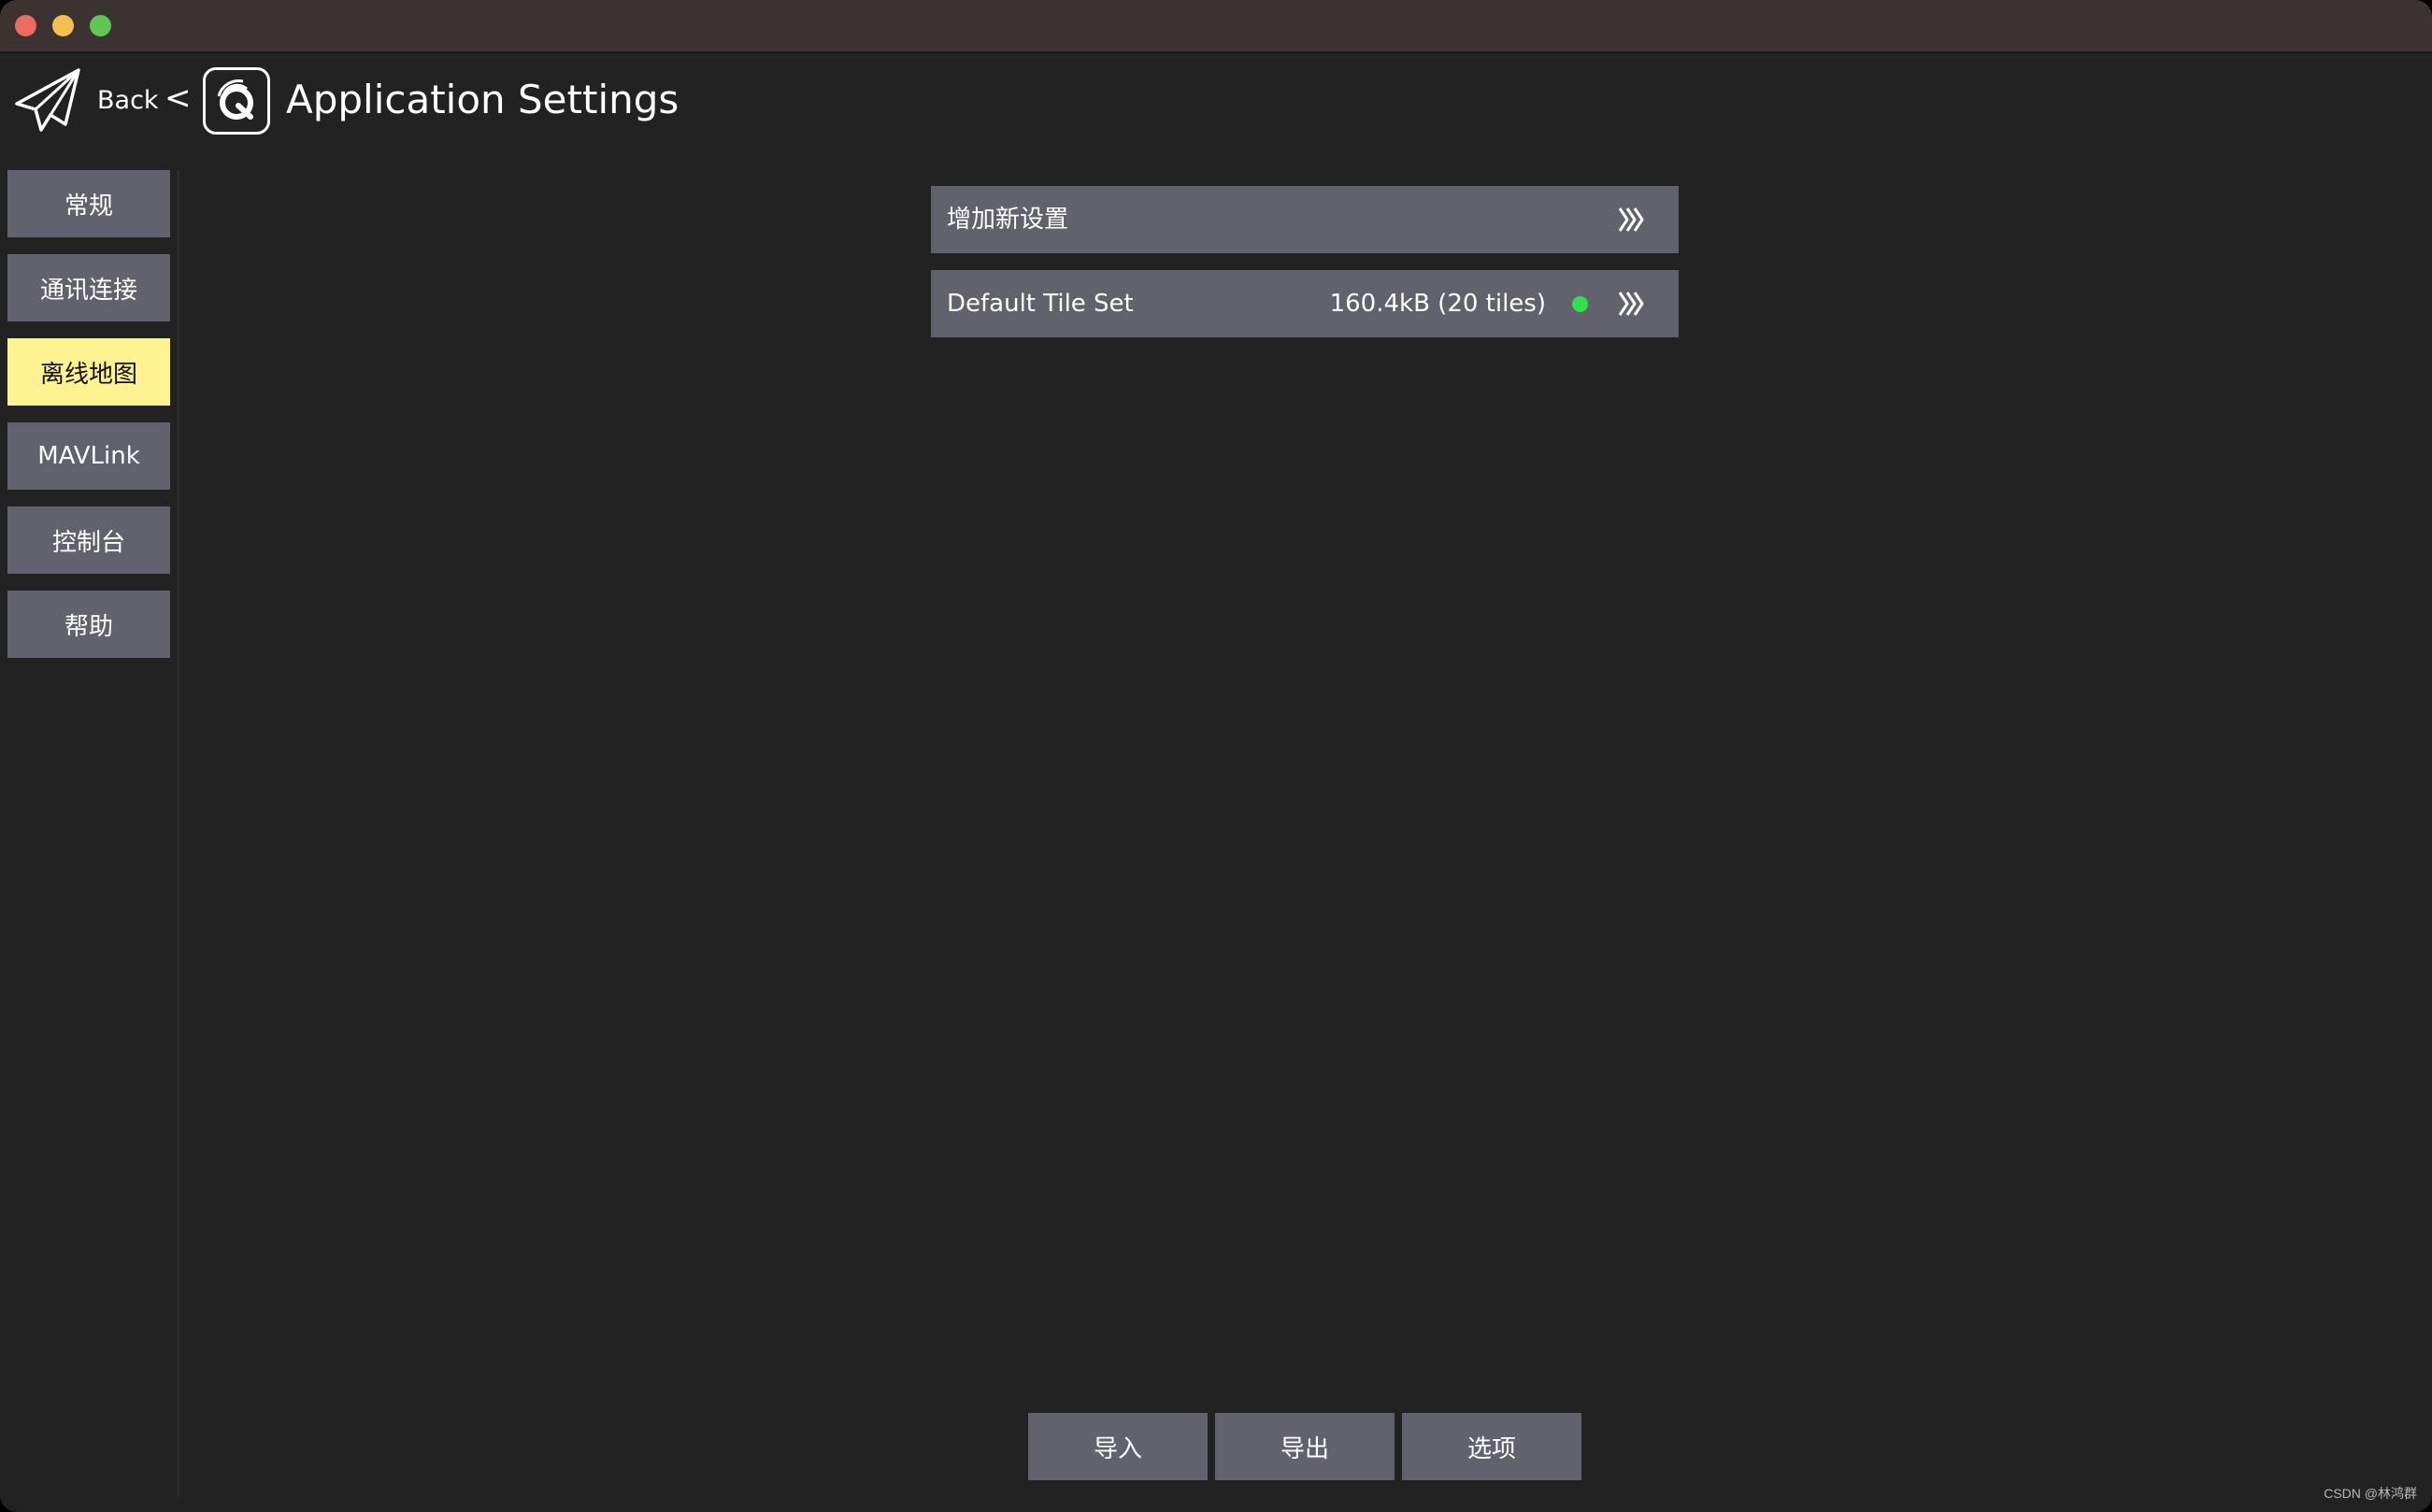  I want to click on qgc-logo-icon, so click(236, 101).